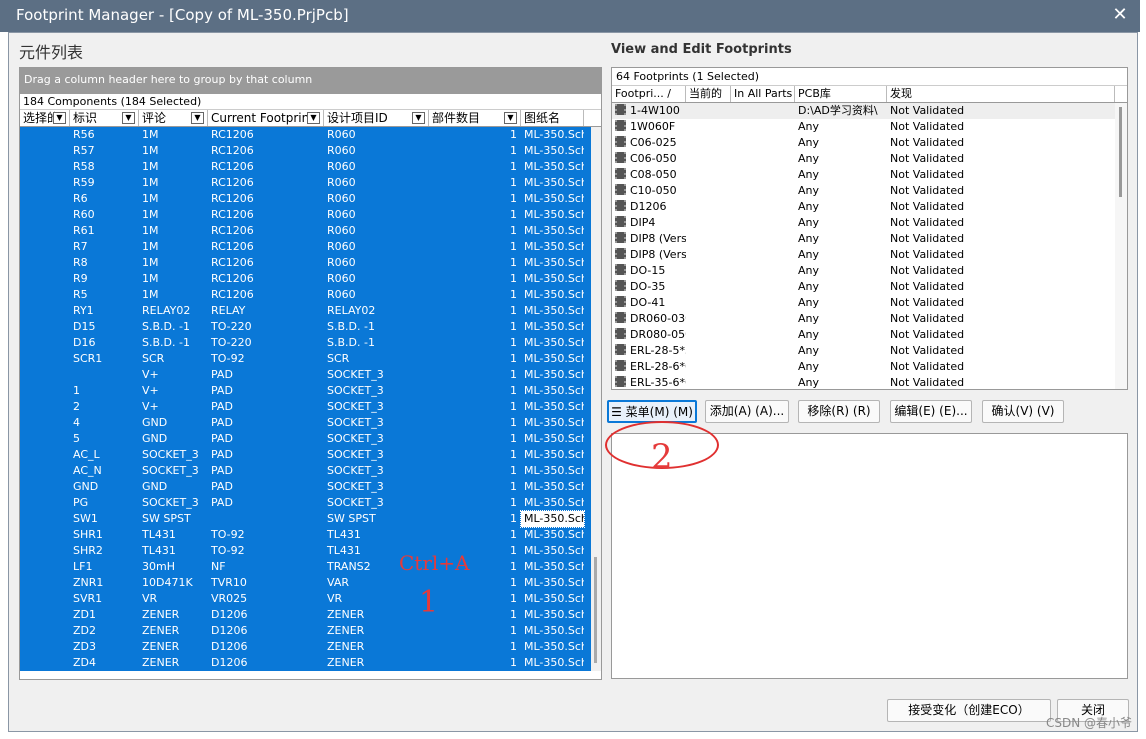  Describe the element at coordinates (869, 191) in the screenshot. I see `footprint-row: C10-050 Any Not Validated` at that location.